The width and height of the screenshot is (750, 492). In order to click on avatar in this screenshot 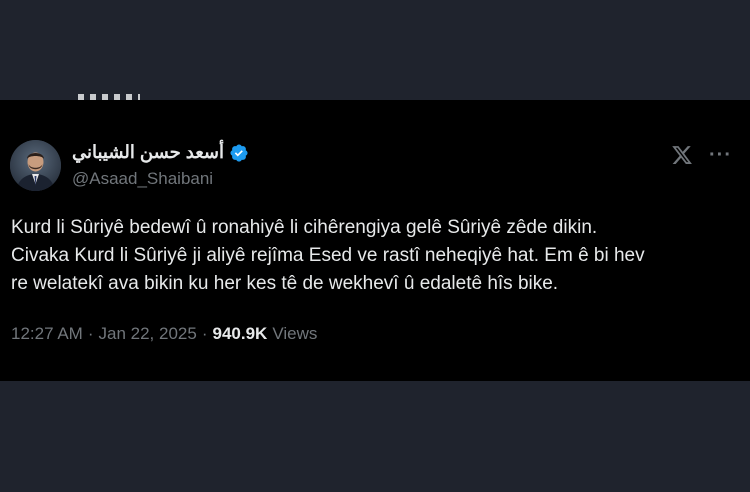, I will do `click(35, 165)`.